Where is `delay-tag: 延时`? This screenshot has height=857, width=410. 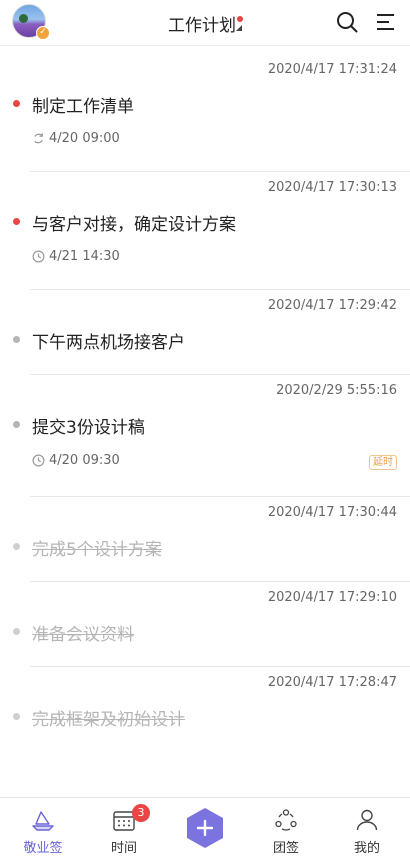
delay-tag: 延时 is located at coordinates (383, 462).